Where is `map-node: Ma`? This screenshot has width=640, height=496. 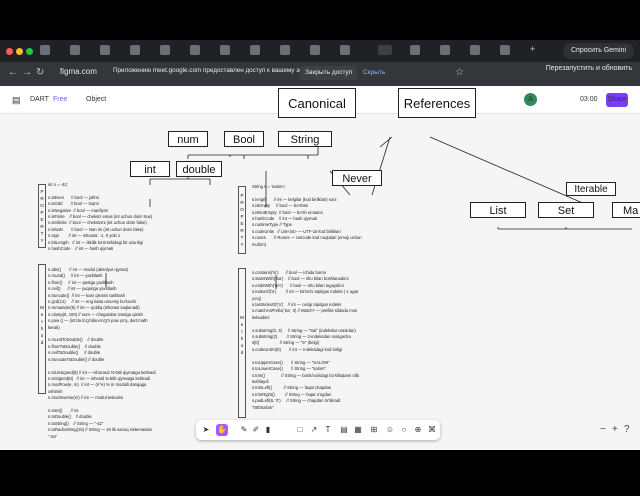 map-node: Ma is located at coordinates (626, 210).